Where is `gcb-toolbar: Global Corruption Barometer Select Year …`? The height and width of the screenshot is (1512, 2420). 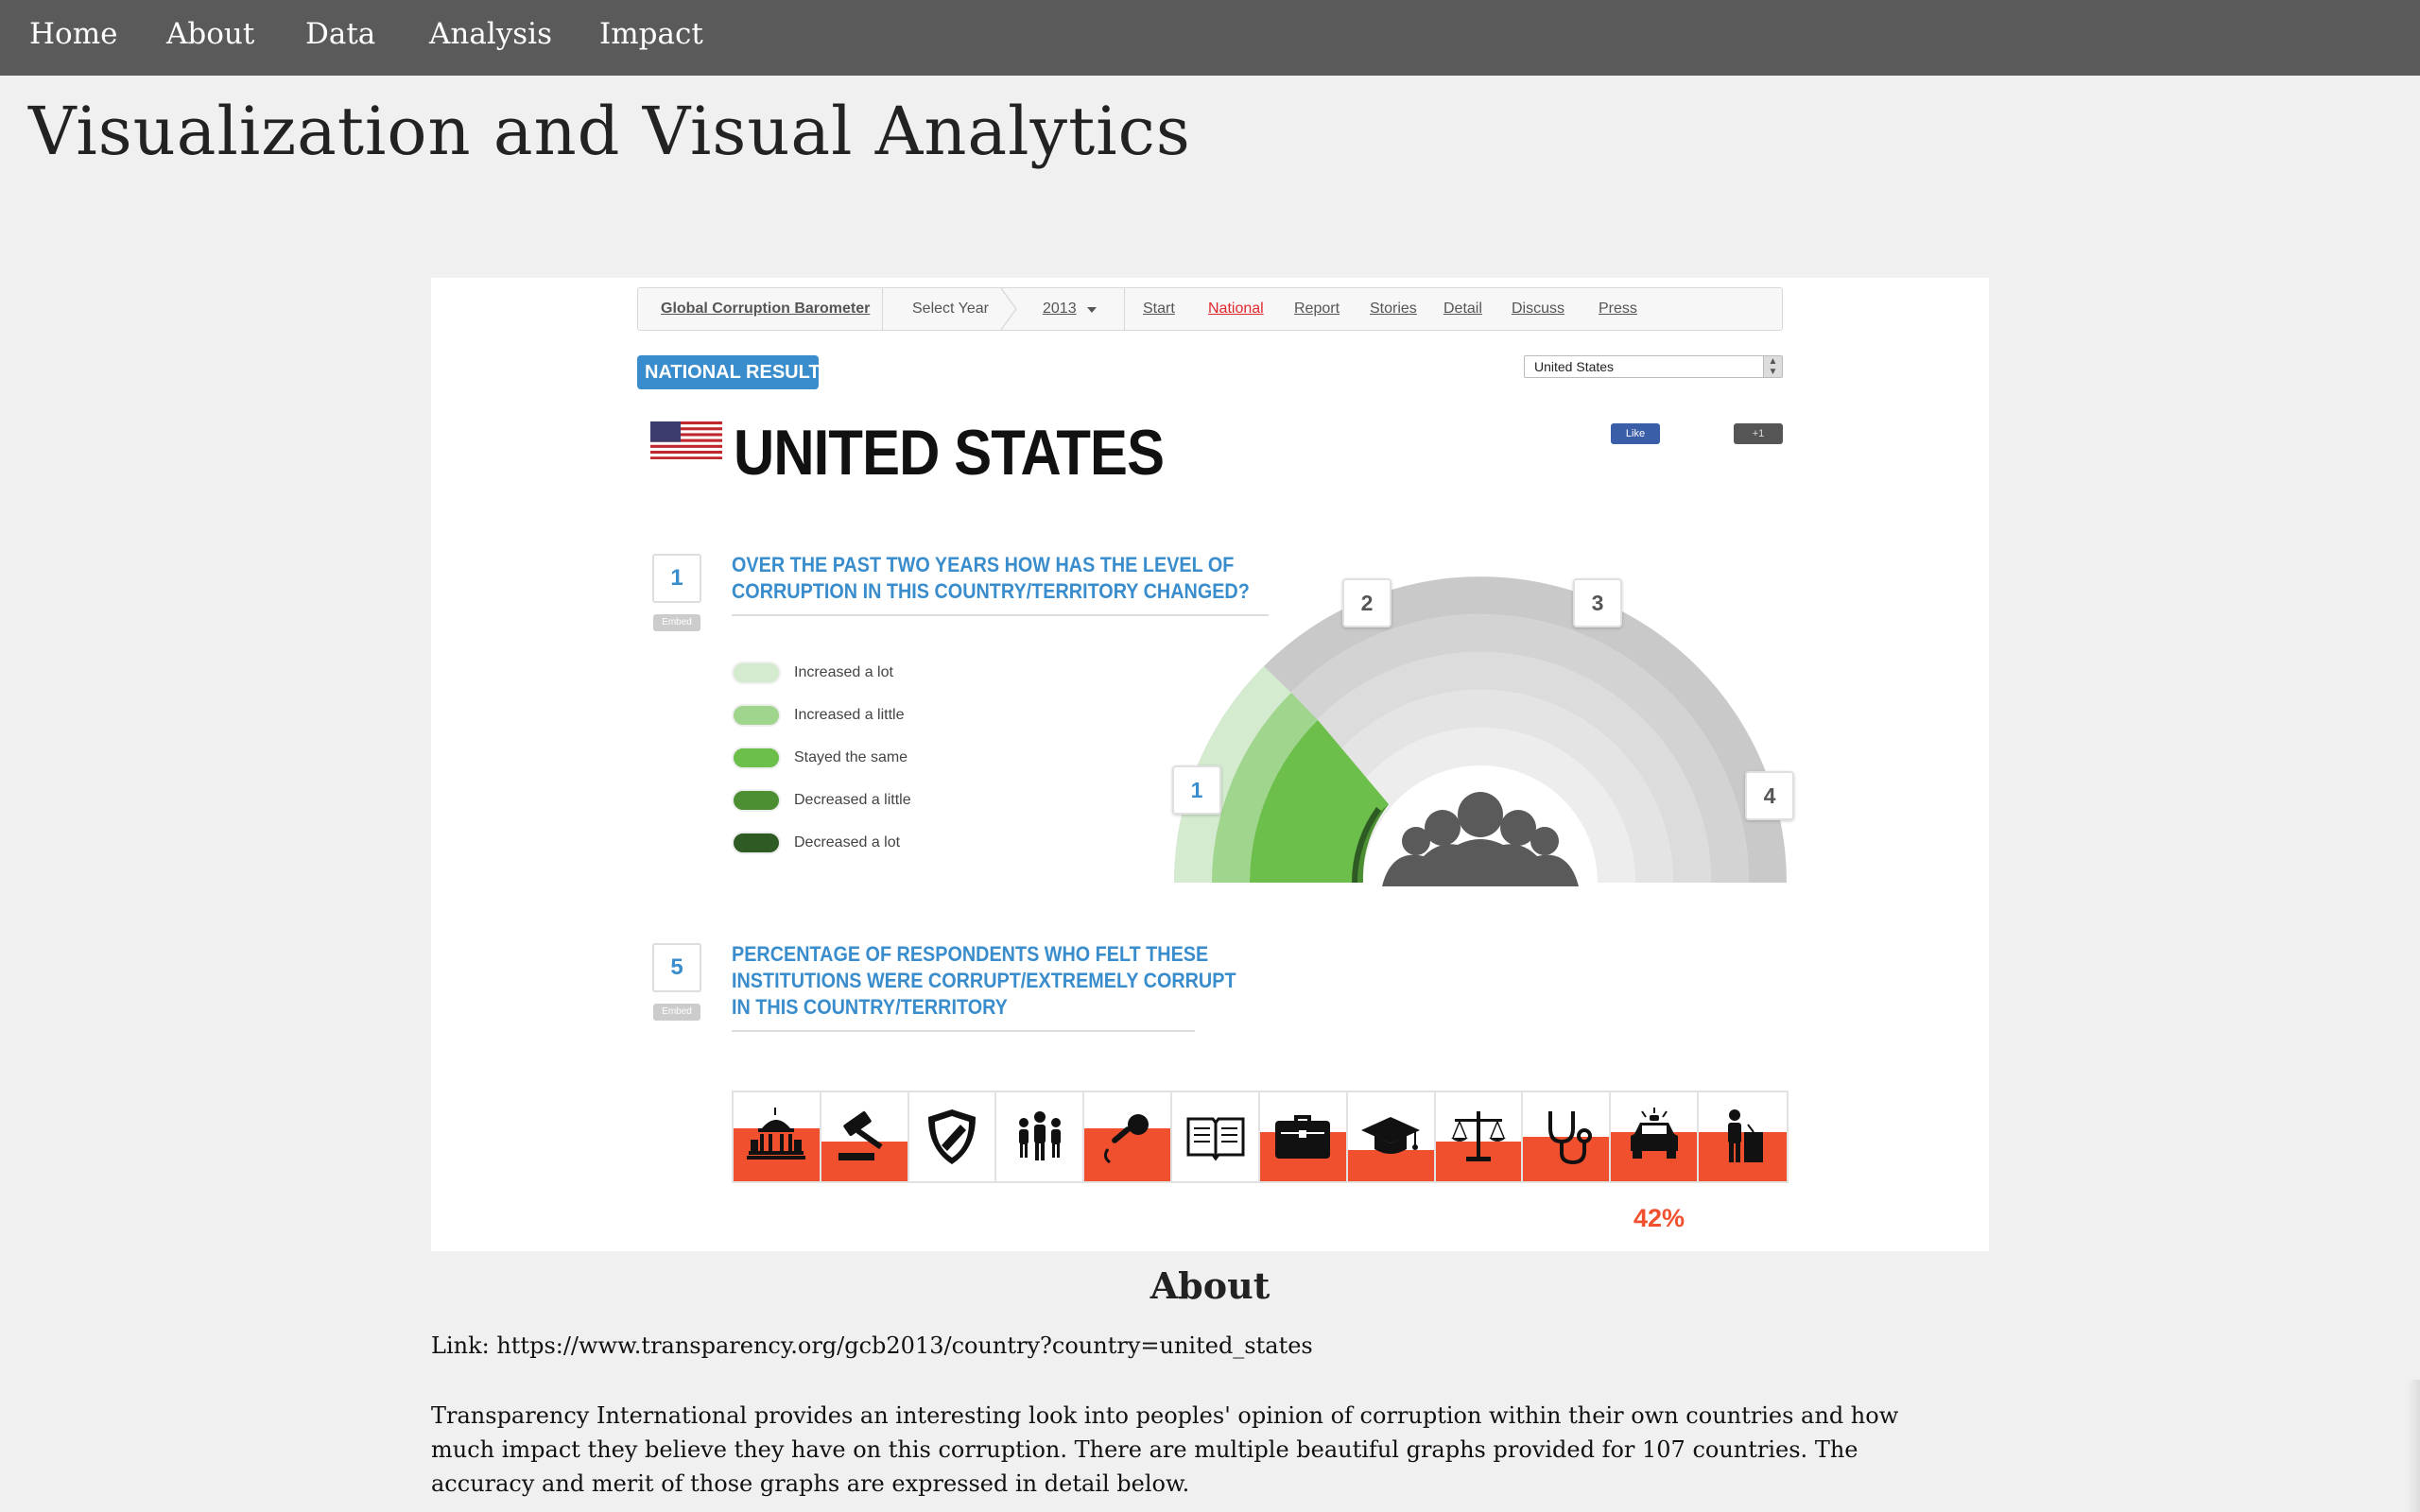
gcb-toolbar: Global Corruption Barometer Select Year … is located at coordinates (1210, 309).